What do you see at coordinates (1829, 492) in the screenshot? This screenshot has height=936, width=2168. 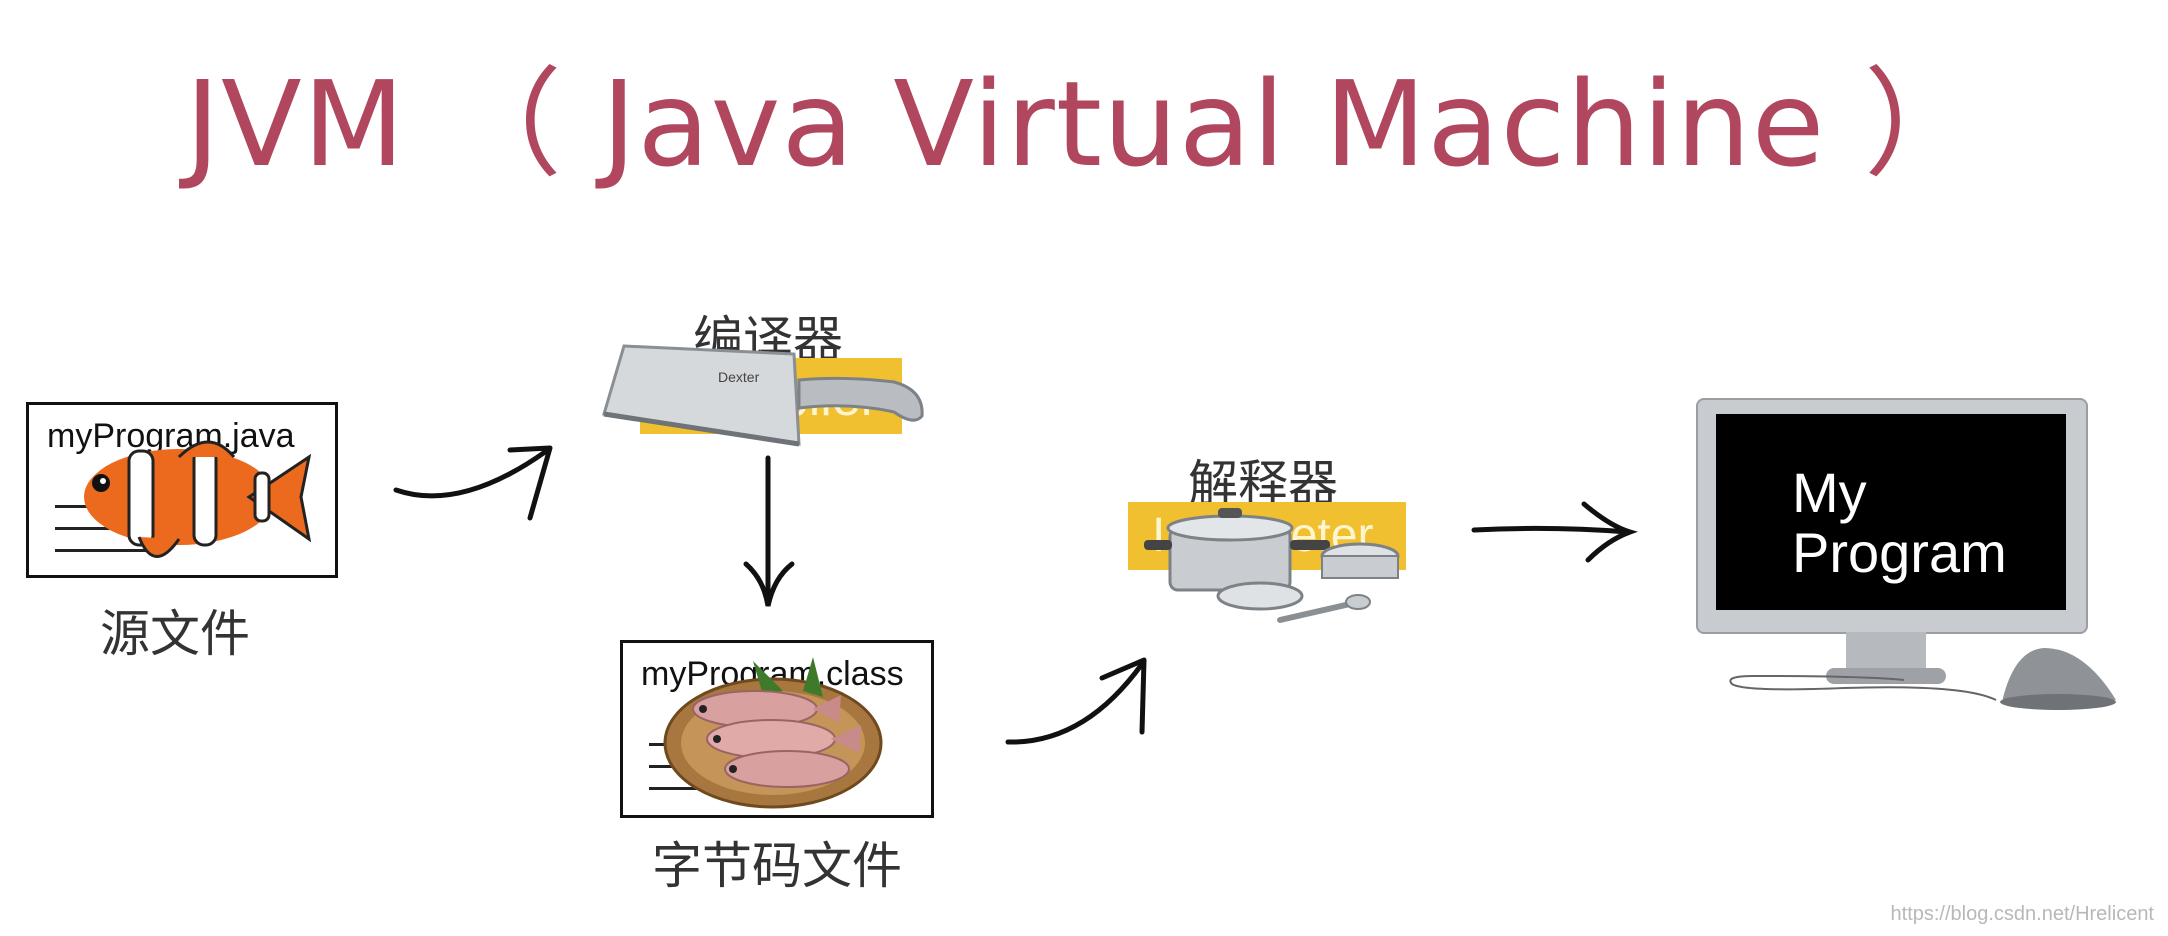 I see `screen-text-line1: My` at bounding box center [1829, 492].